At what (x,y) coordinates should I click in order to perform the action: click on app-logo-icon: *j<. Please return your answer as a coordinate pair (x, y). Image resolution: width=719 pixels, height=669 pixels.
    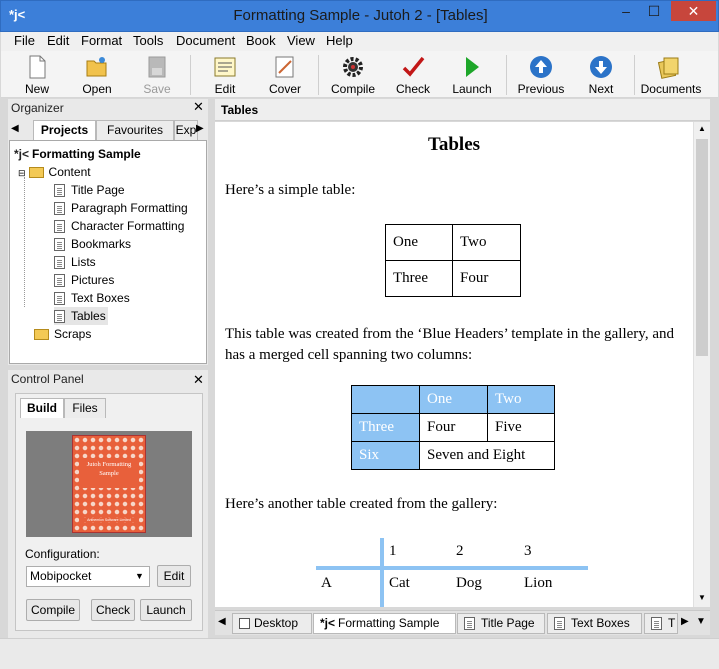
    Looking at the image, I should click on (17, 14).